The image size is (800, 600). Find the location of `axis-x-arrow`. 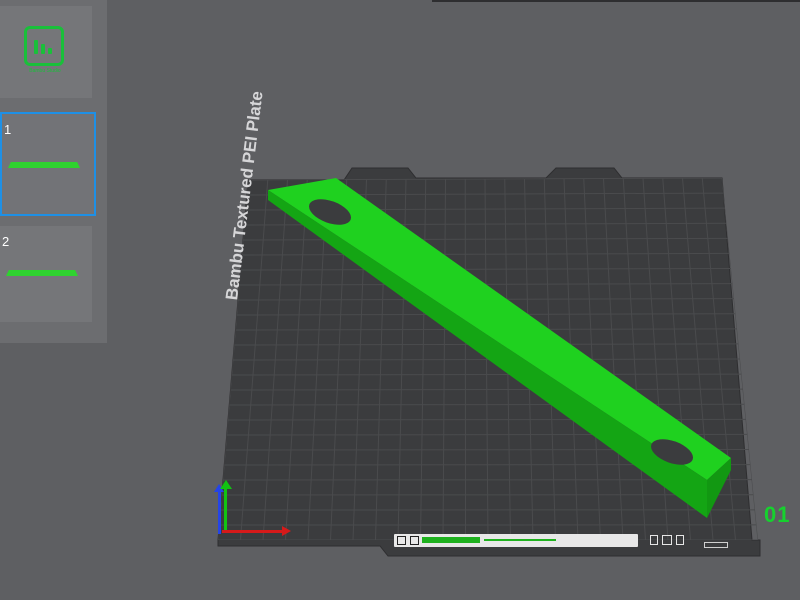

axis-x-arrow is located at coordinates (286, 531).